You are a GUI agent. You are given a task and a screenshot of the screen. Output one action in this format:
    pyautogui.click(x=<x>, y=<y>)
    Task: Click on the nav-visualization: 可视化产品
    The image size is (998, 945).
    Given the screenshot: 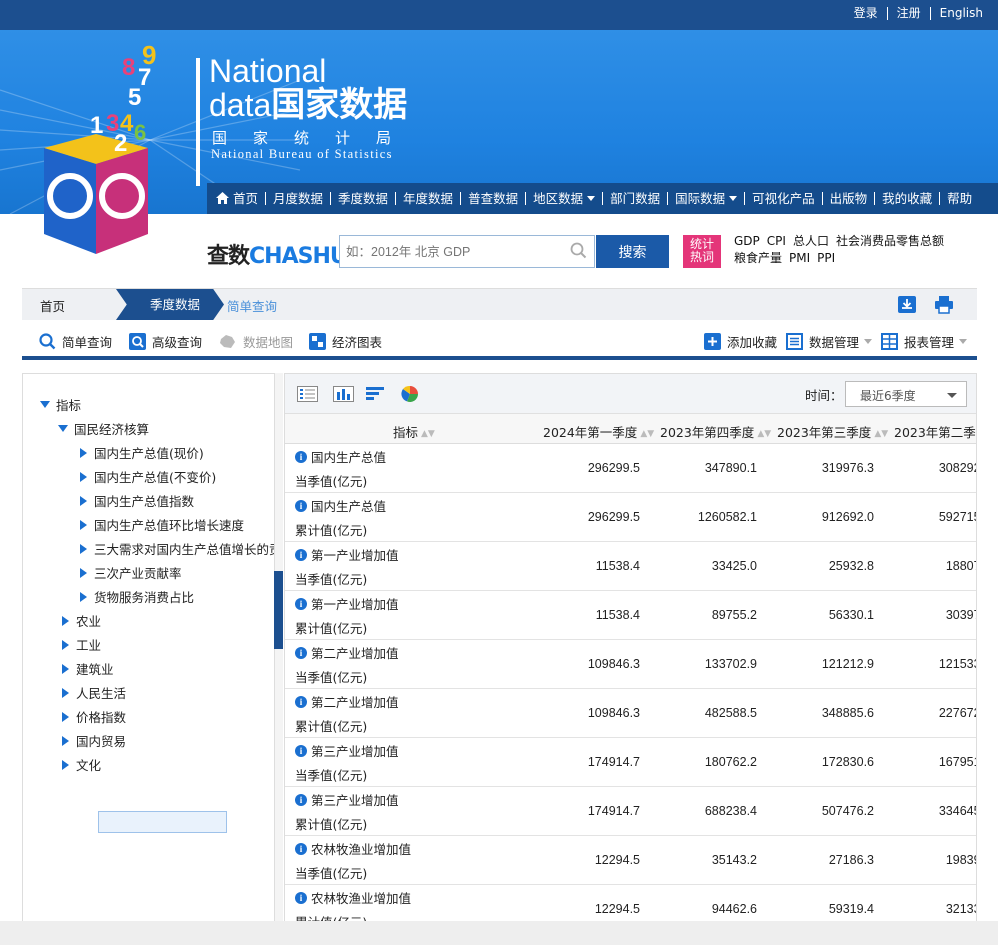 What is the action you would take?
    pyautogui.click(x=783, y=198)
    